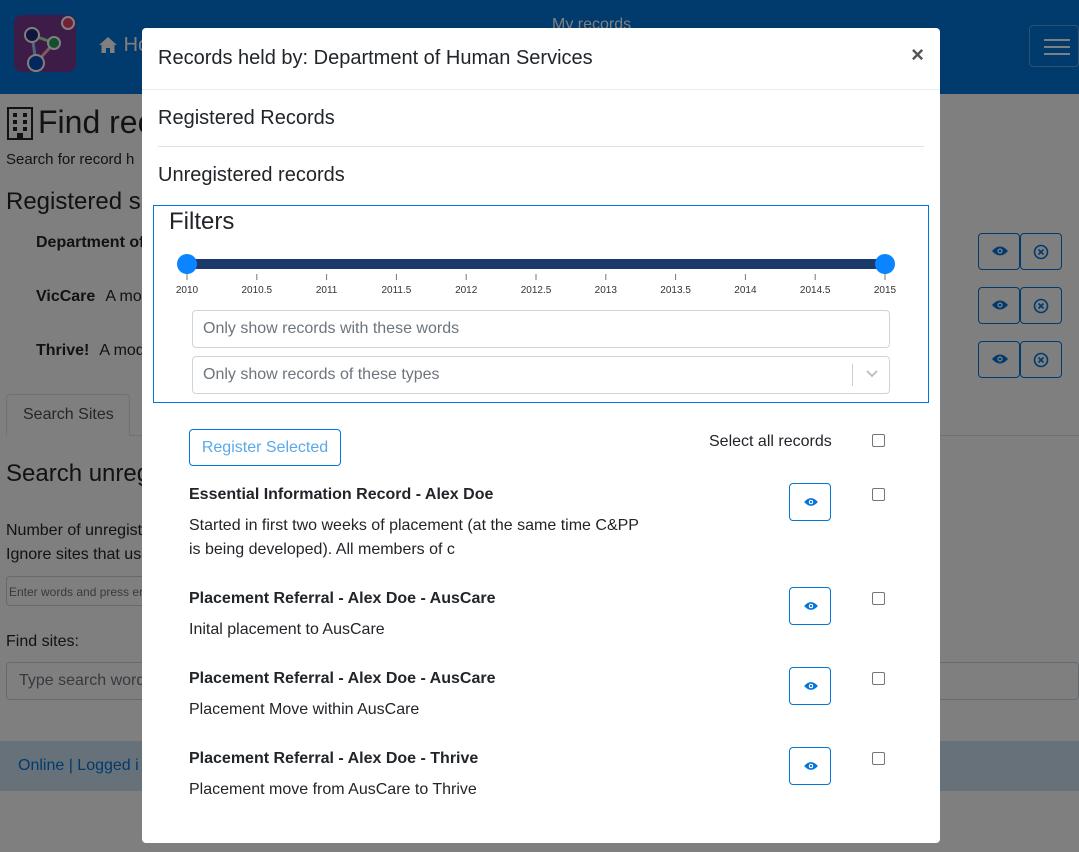 The image size is (1079, 852). I want to click on register-selected-button: Register Selected, so click(265, 447).